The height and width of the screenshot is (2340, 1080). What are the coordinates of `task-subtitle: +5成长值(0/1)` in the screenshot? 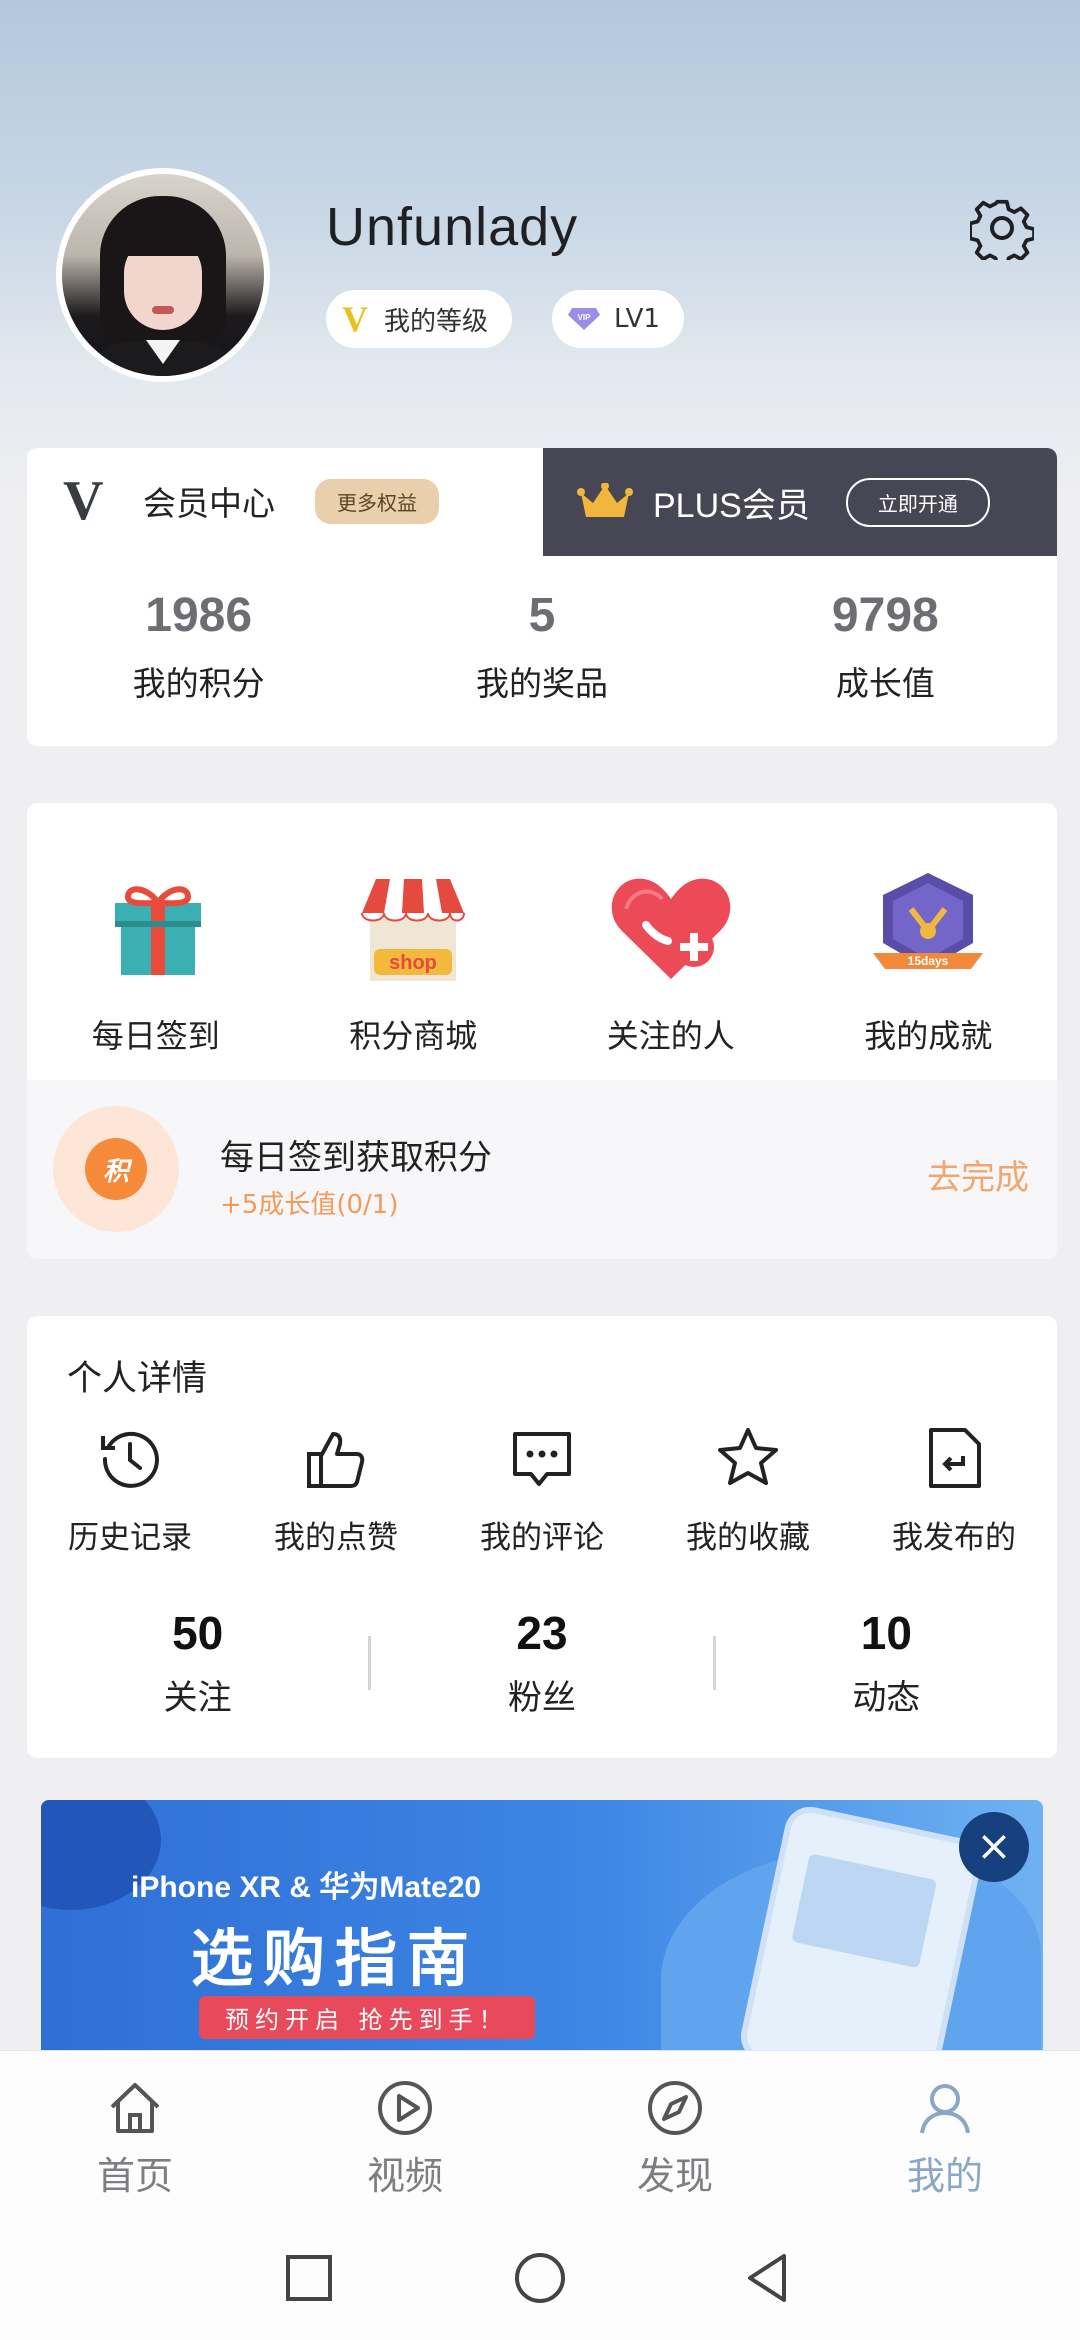 It's located at (309, 1205).